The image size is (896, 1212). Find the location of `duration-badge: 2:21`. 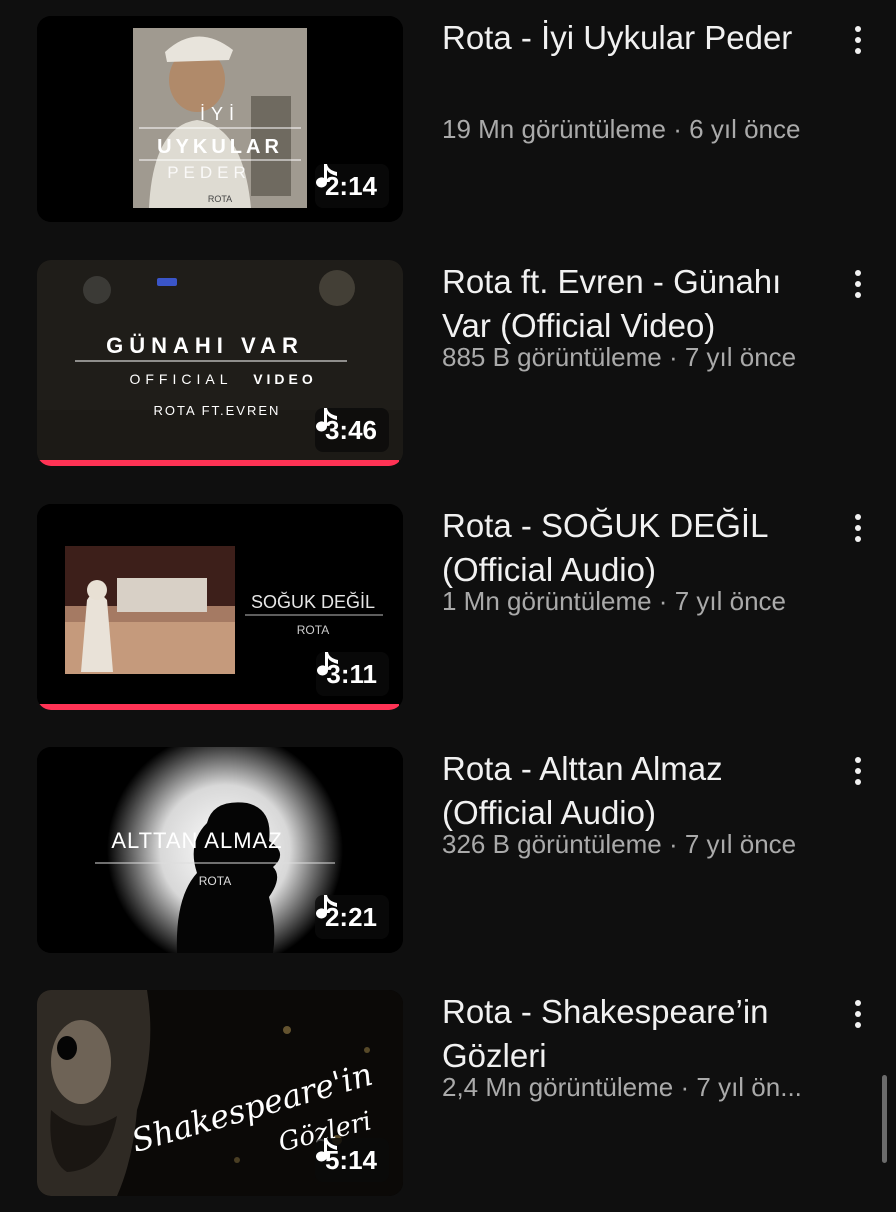

duration-badge: 2:21 is located at coordinates (351, 917).